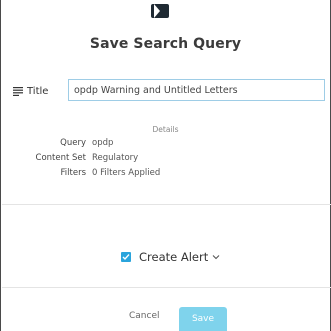  What do you see at coordinates (115, 158) in the screenshot?
I see `detail-value: Regulatory` at bounding box center [115, 158].